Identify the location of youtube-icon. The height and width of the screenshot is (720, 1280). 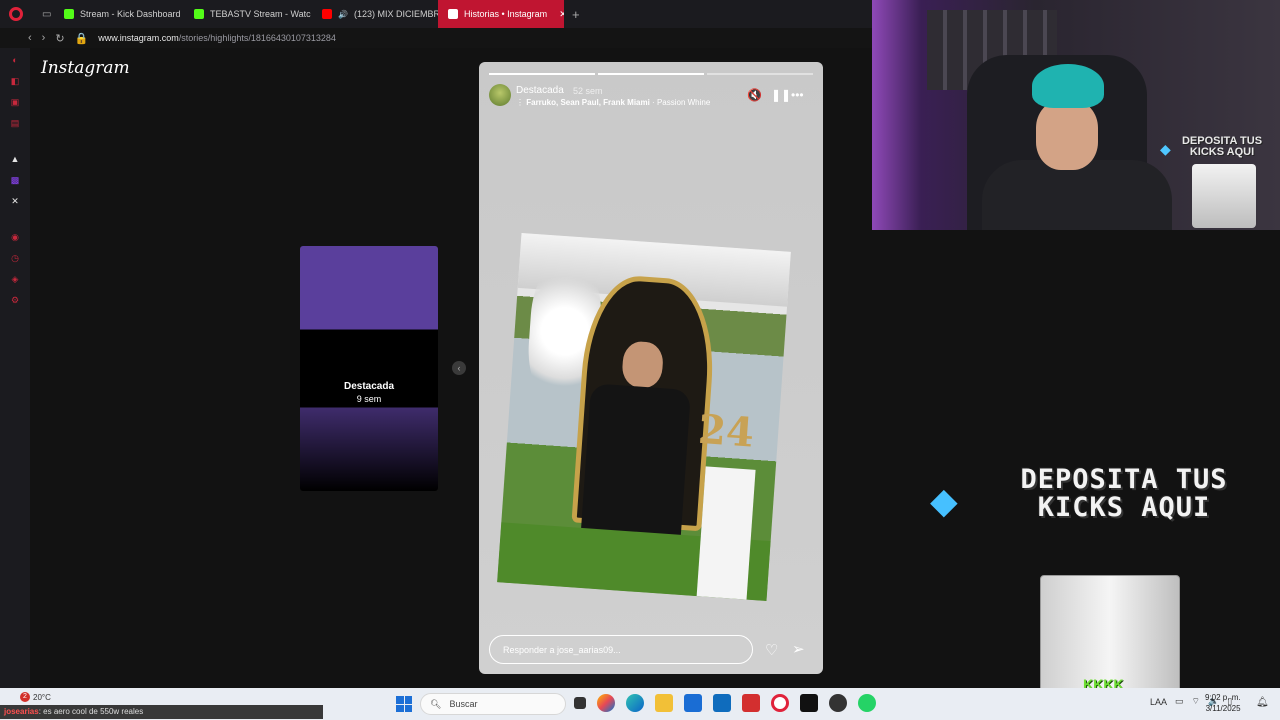
(327, 14).